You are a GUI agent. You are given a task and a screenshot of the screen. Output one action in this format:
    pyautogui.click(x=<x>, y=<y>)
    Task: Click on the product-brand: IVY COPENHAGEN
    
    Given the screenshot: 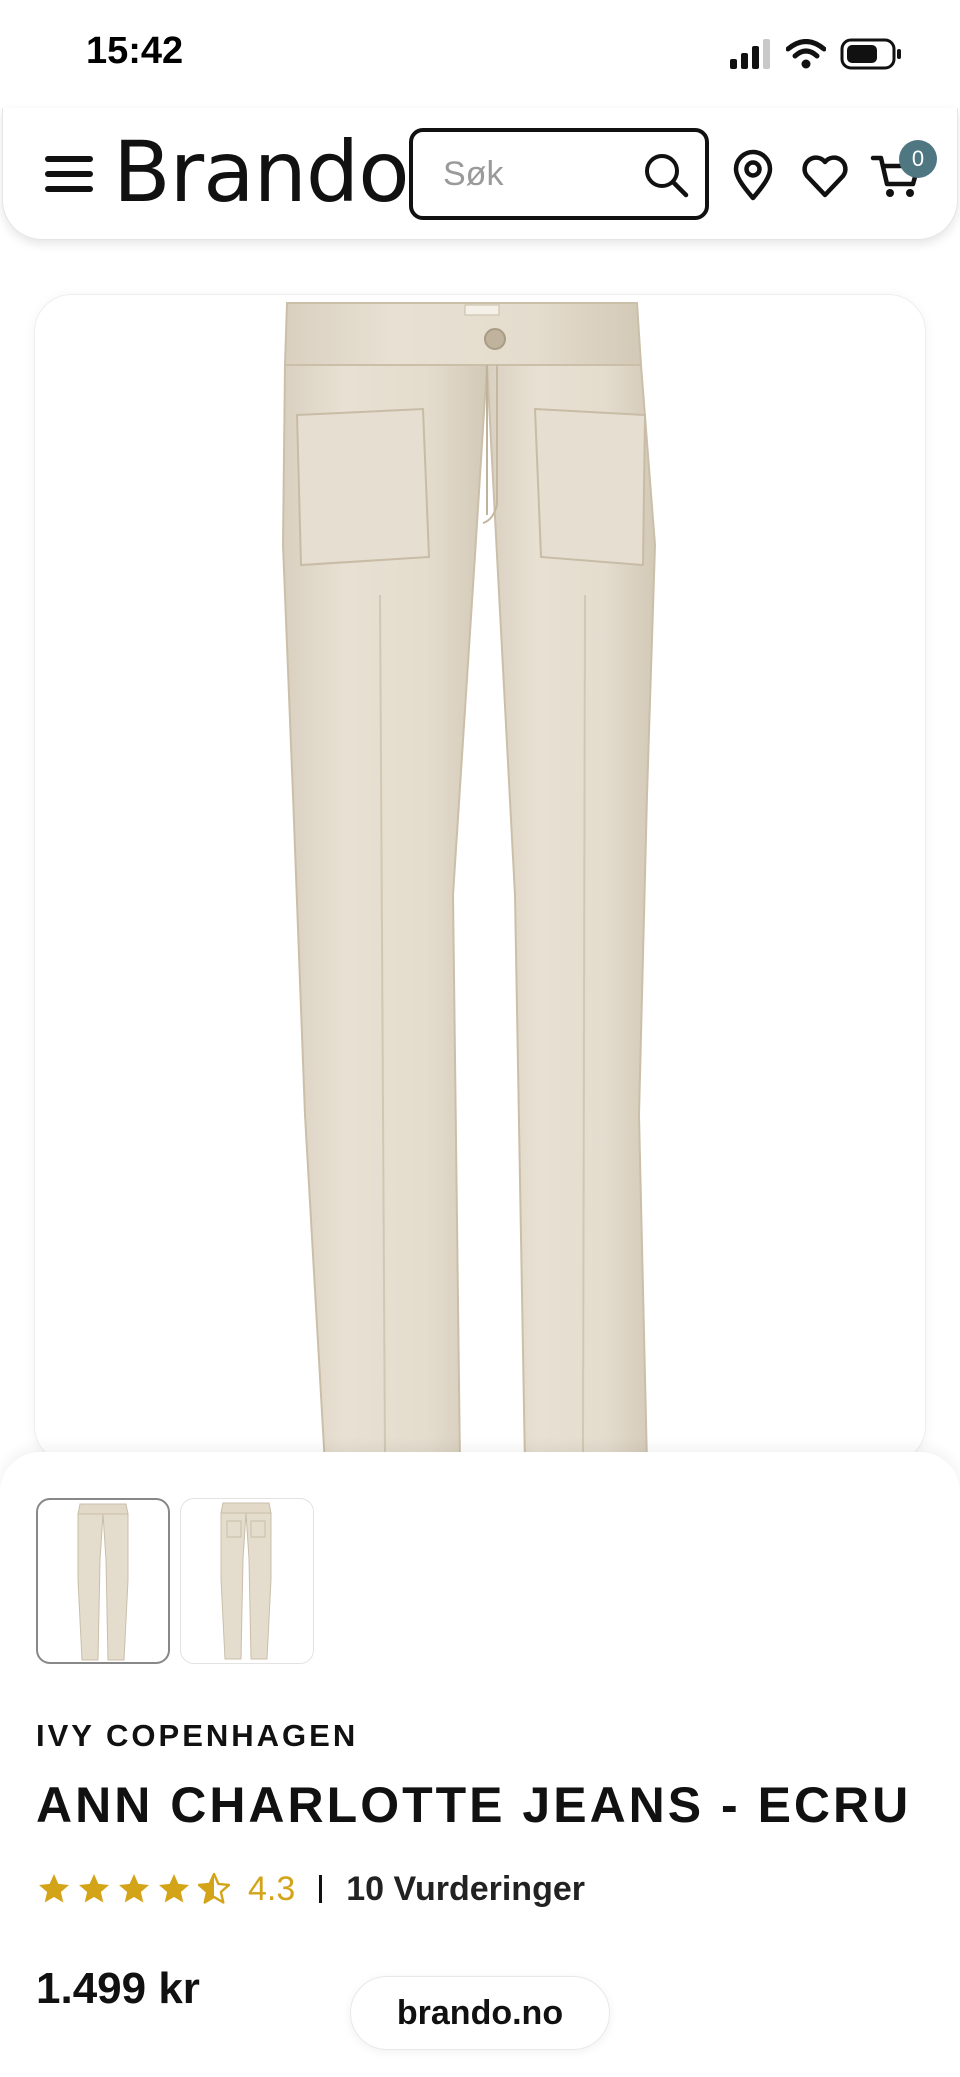 What is the action you would take?
    pyautogui.click(x=197, y=1736)
    